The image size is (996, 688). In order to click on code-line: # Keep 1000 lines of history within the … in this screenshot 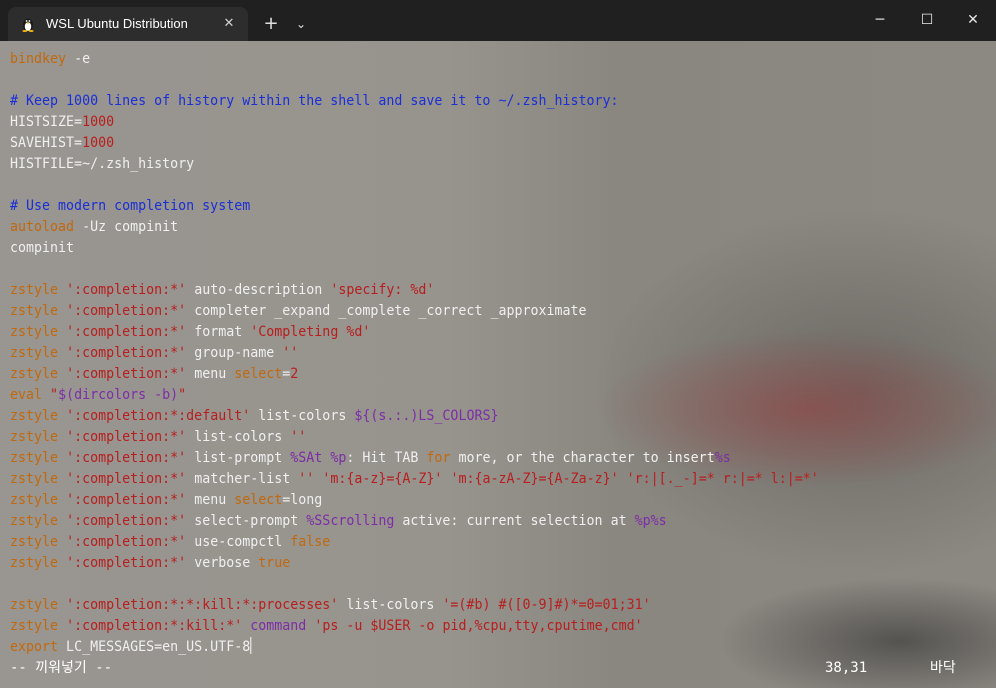, I will do `click(473, 101)`.